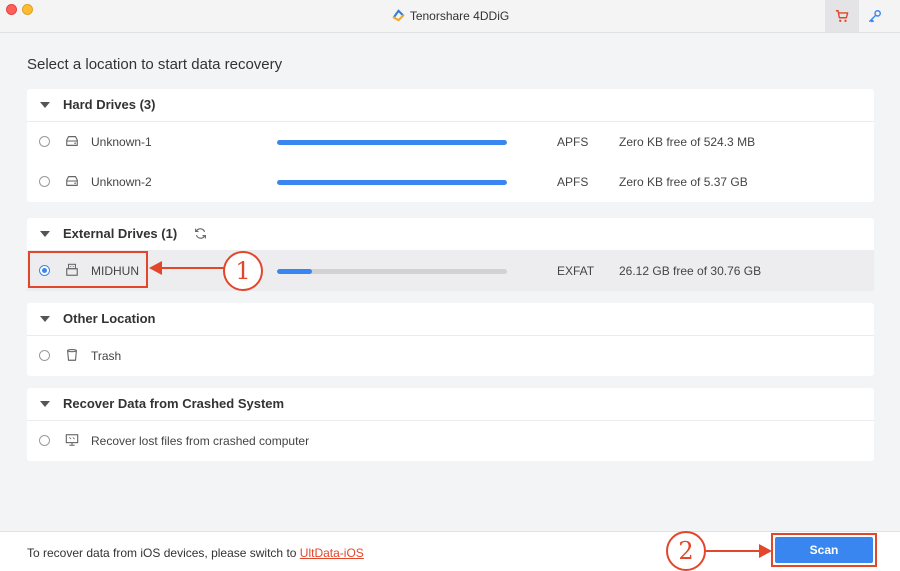 Image resolution: width=900 pixels, height=571 pixels. What do you see at coordinates (106, 356) in the screenshot?
I see `location-name: Trash` at bounding box center [106, 356].